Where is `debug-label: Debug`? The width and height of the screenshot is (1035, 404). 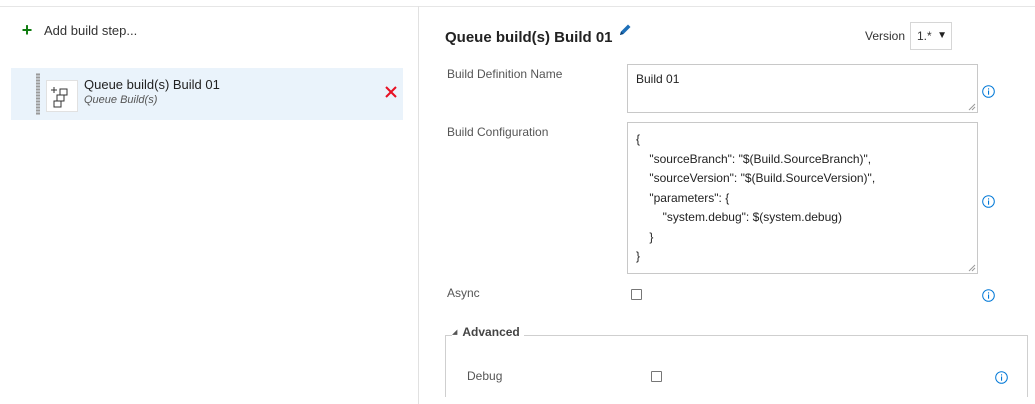 debug-label: Debug is located at coordinates (485, 376).